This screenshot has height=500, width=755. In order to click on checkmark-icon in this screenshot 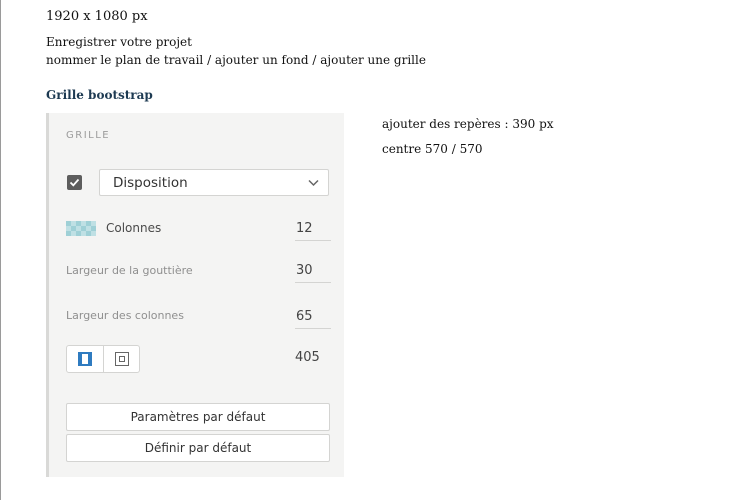, I will do `click(74, 182)`.